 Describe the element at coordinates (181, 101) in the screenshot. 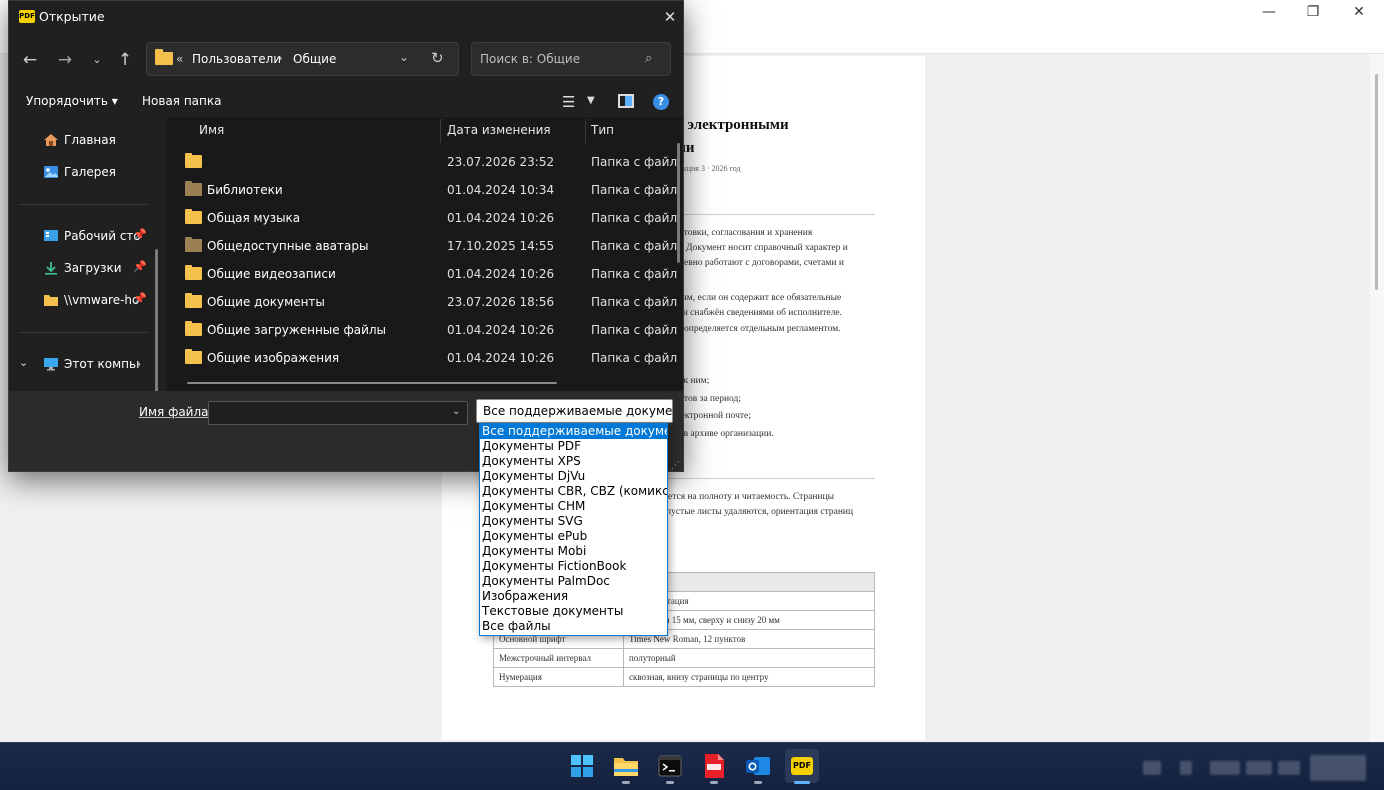

I see `new-folder-button: Новая папка` at that location.